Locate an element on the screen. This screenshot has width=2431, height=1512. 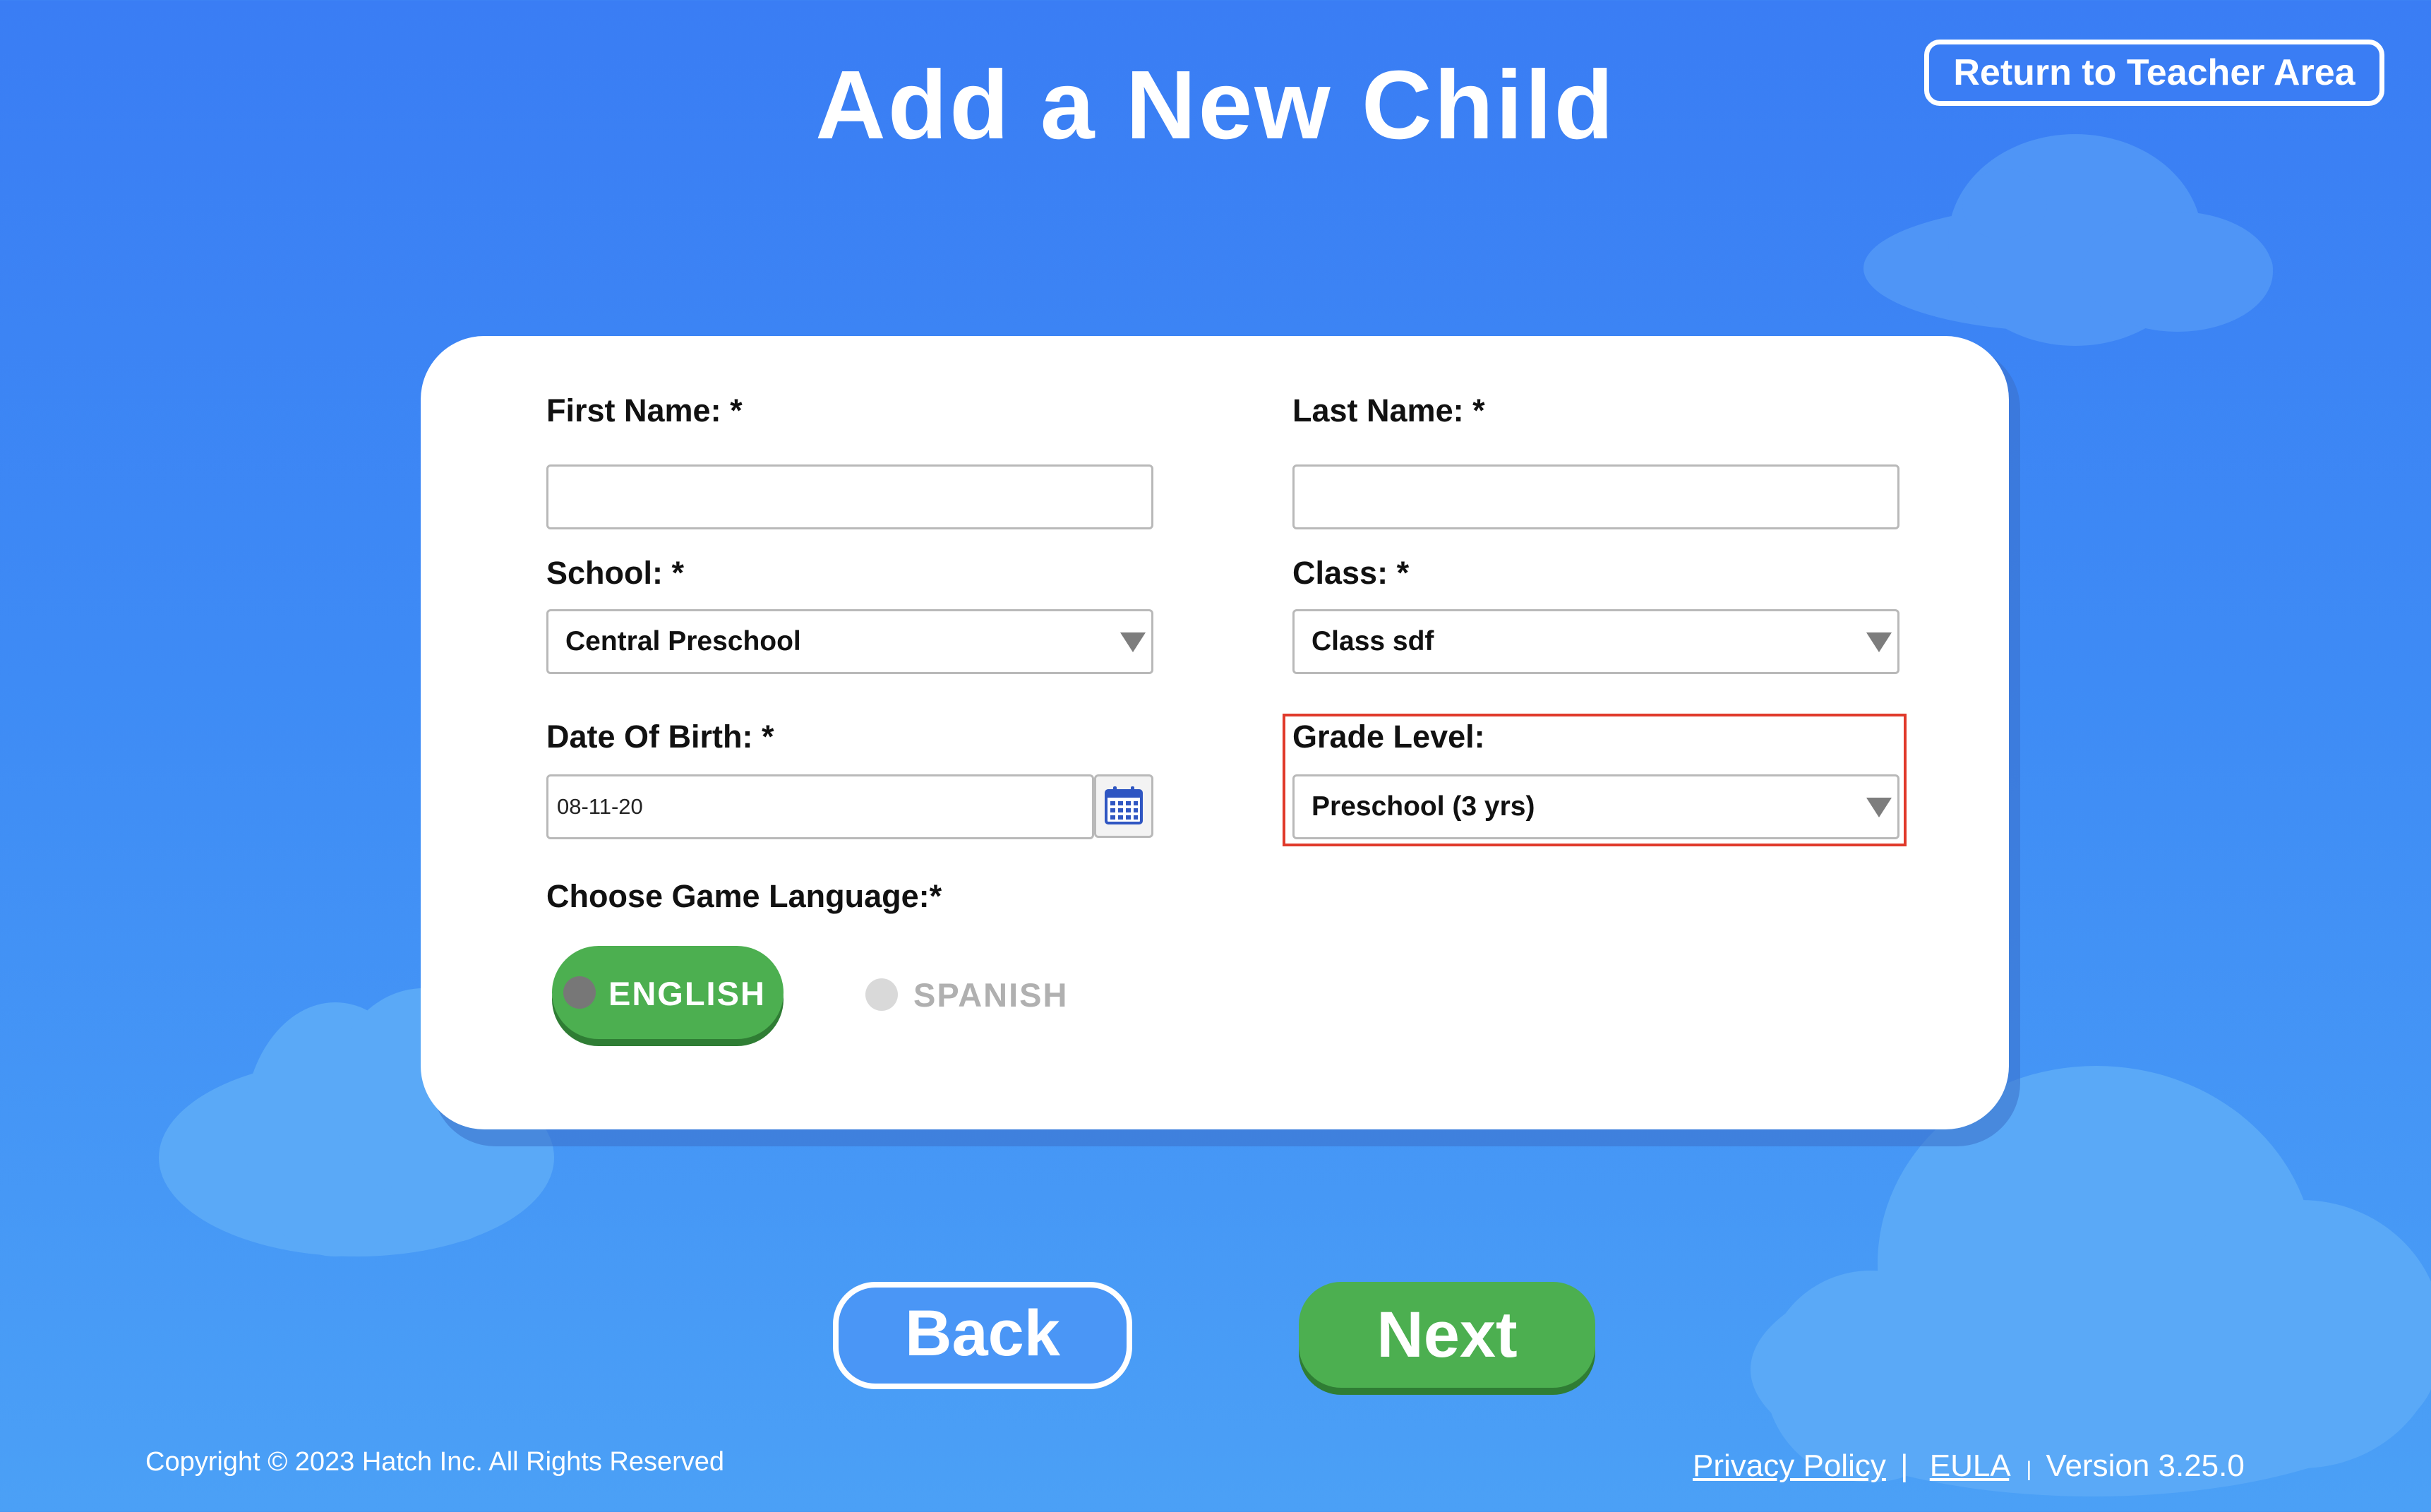
language-option-spanish: SPANISH is located at coordinates (969, 997).